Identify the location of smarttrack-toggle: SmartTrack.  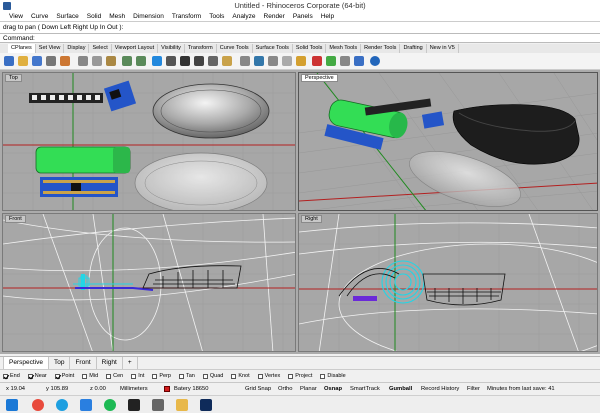
(365, 389).